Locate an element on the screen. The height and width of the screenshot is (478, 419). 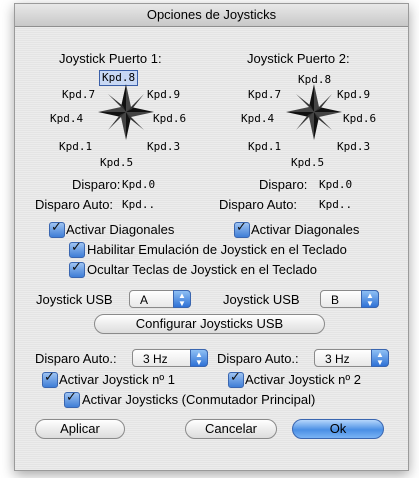
usb1-select: A ▲ ▼ is located at coordinates (160, 299).